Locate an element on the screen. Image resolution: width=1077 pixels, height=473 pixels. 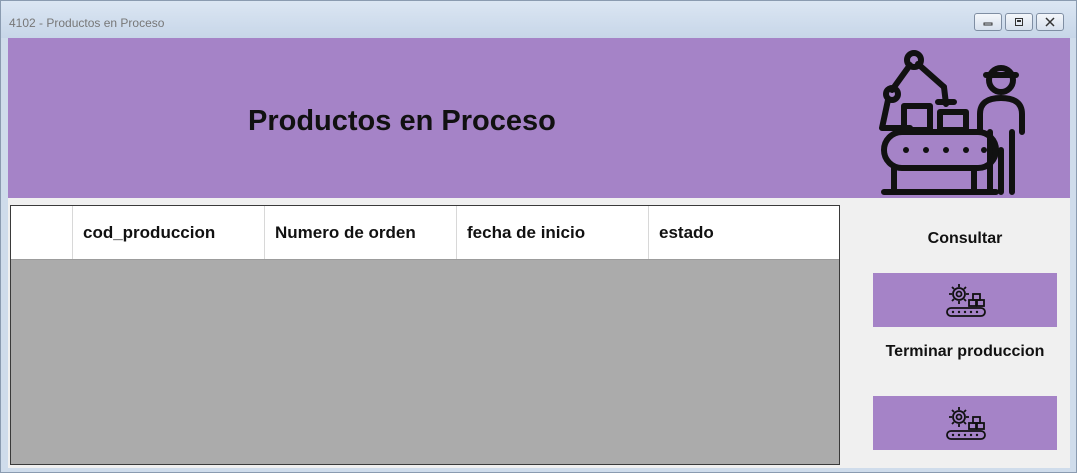
assembly-line-worker-robot-icon is located at coordinates (952, 122).